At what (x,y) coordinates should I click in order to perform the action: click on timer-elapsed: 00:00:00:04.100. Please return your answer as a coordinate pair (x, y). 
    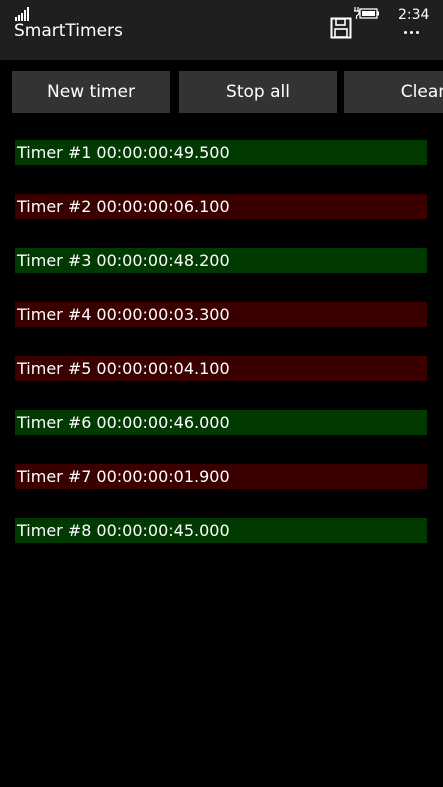
    Looking at the image, I should click on (163, 368).